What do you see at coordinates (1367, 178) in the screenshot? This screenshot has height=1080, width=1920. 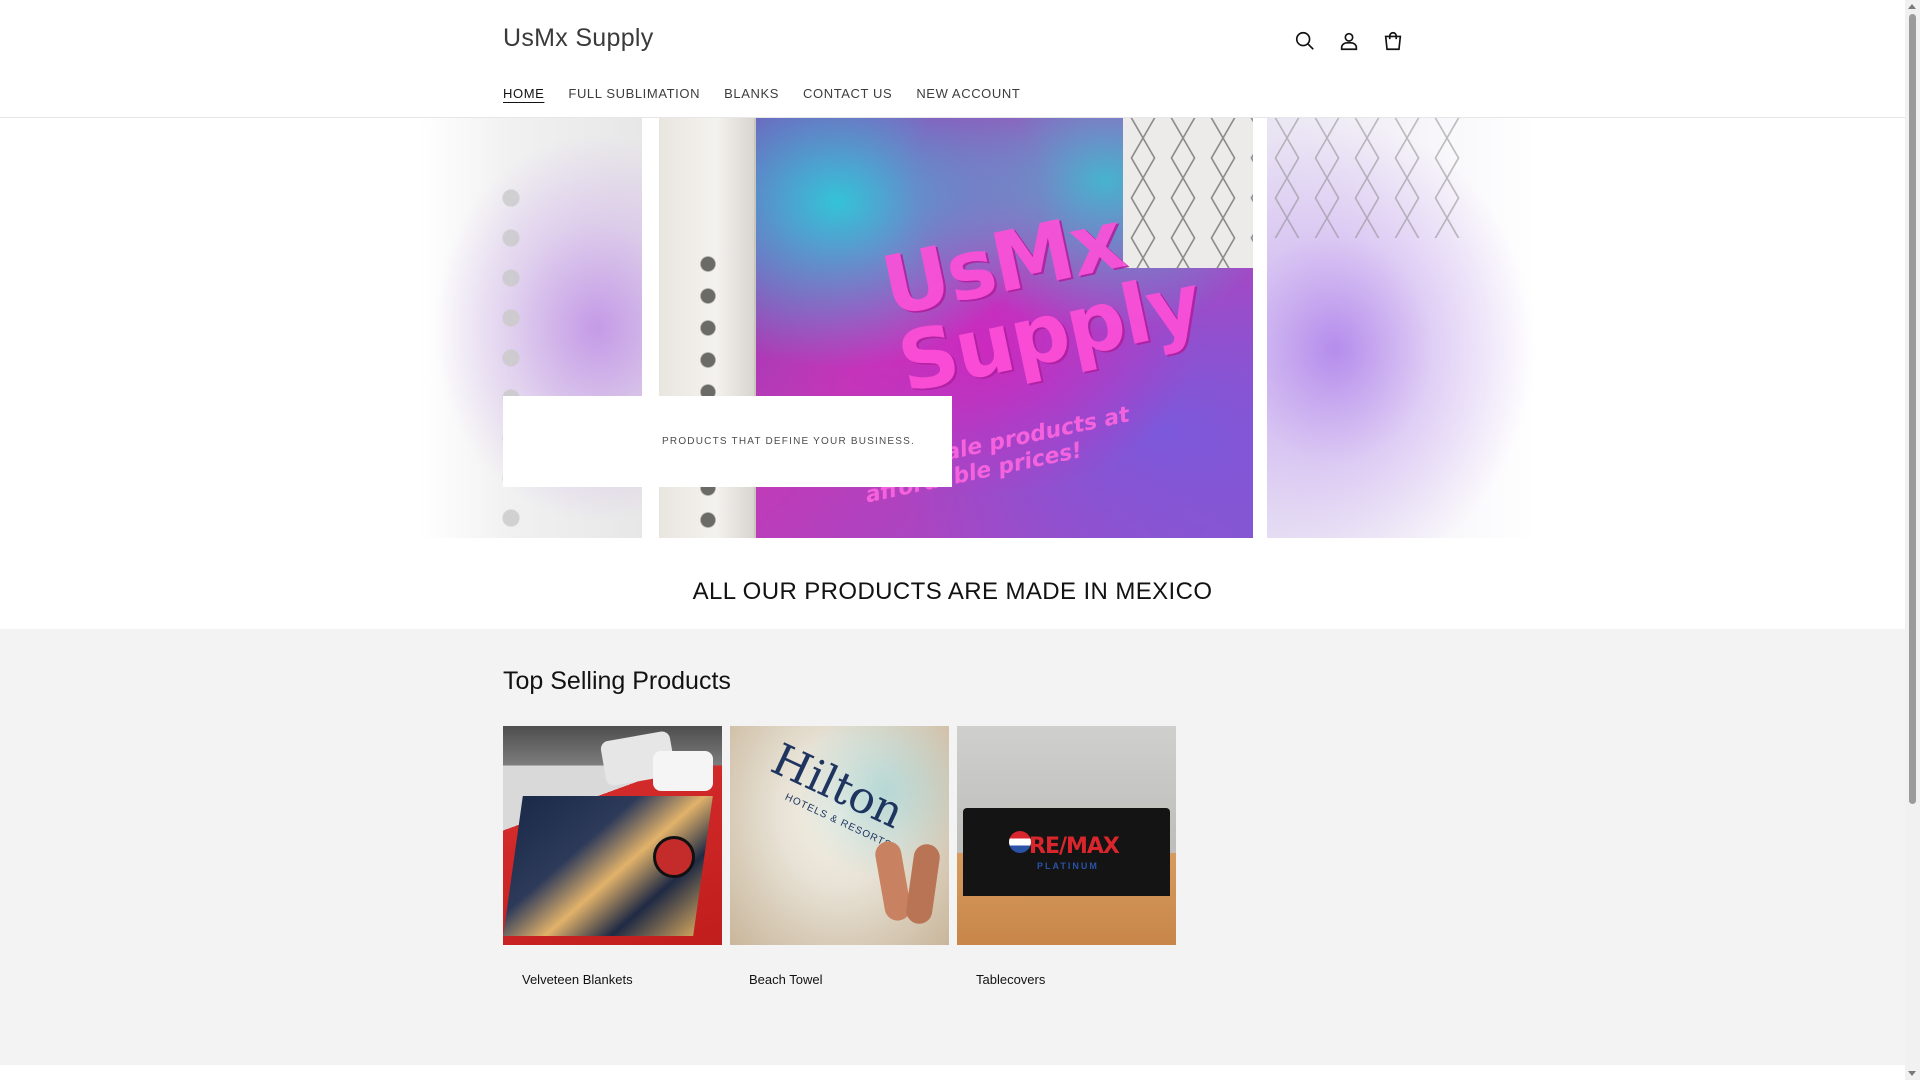 I see `pillow-pattern` at bounding box center [1367, 178].